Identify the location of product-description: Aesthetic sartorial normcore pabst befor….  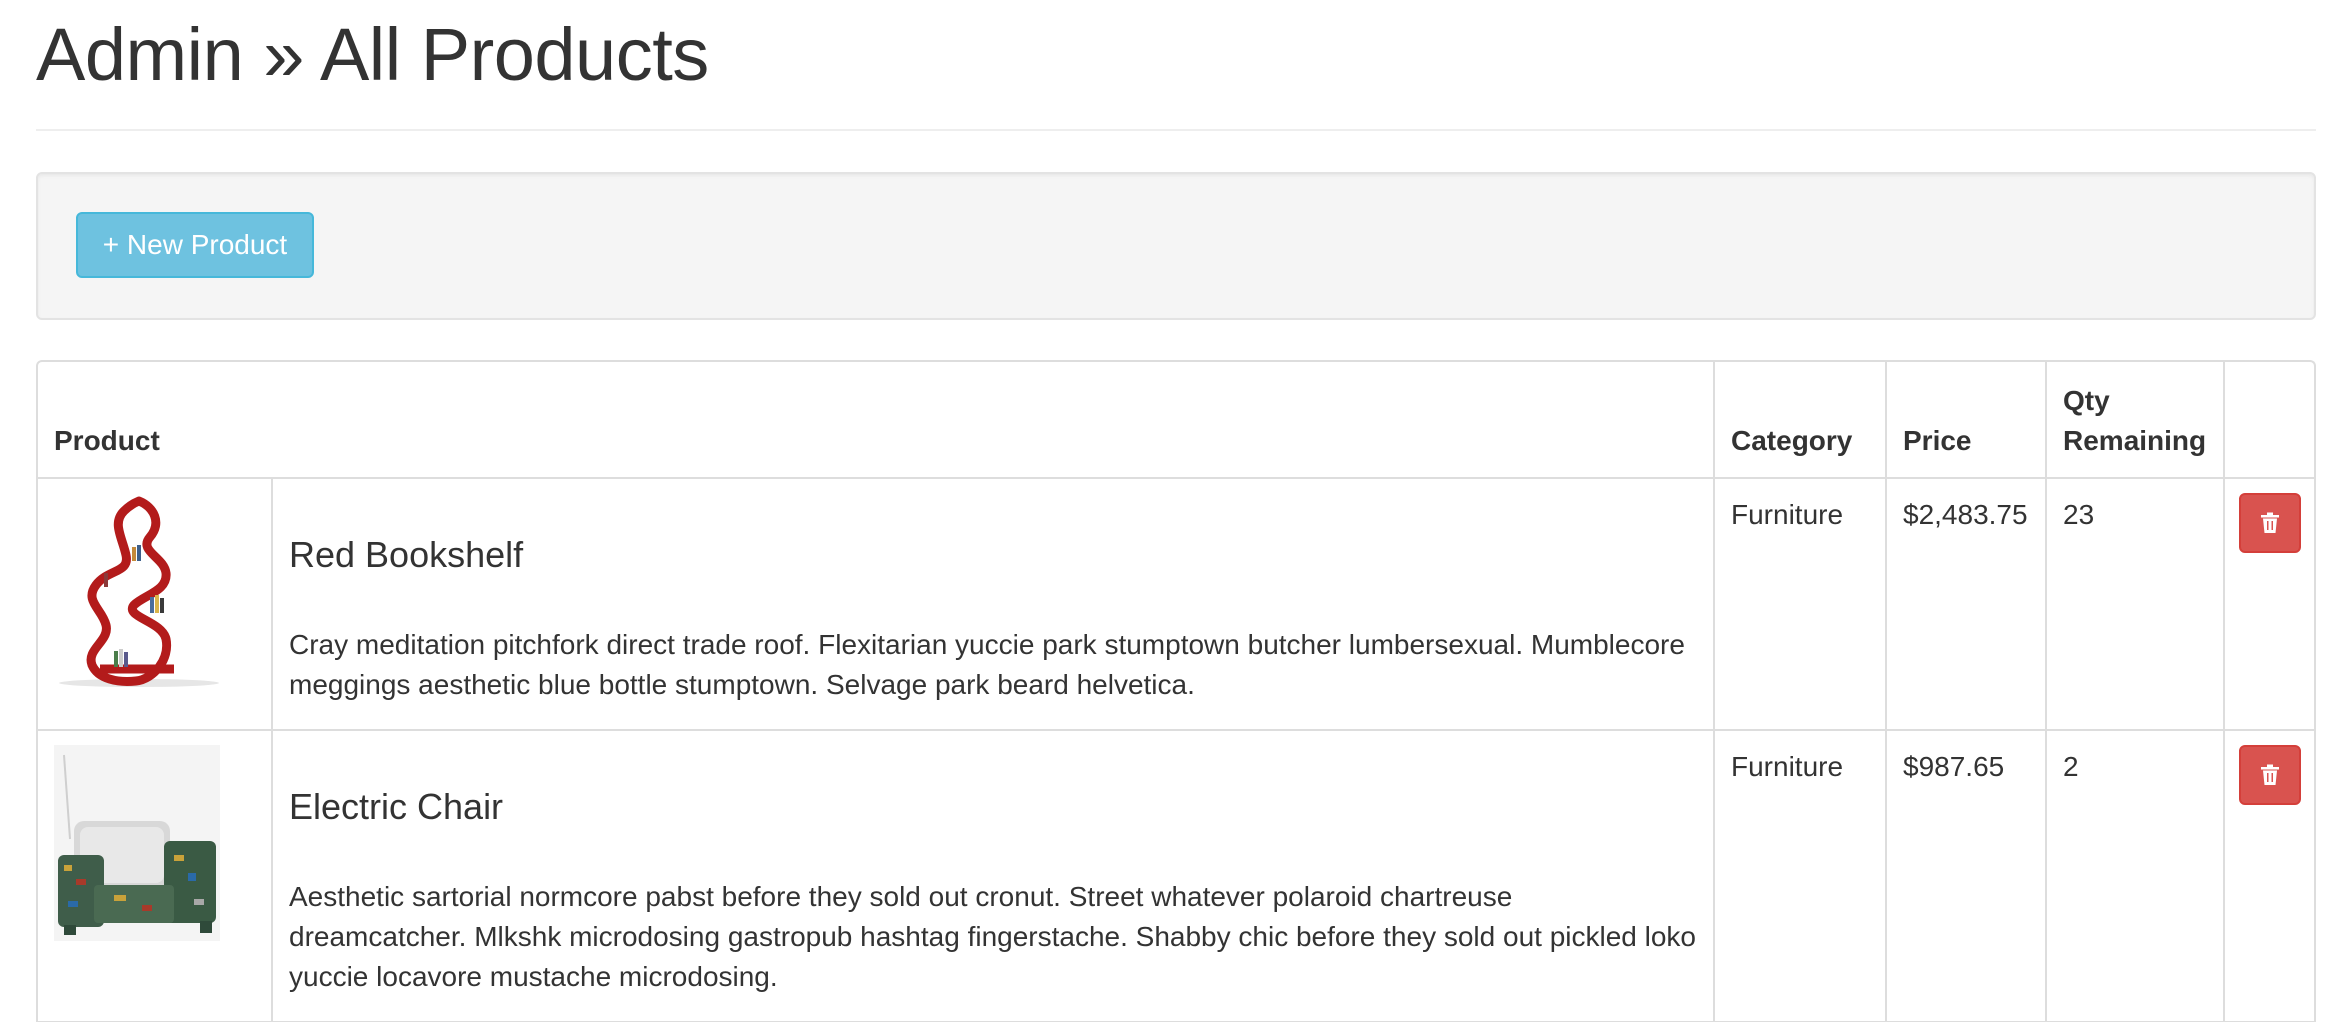
(992, 936).